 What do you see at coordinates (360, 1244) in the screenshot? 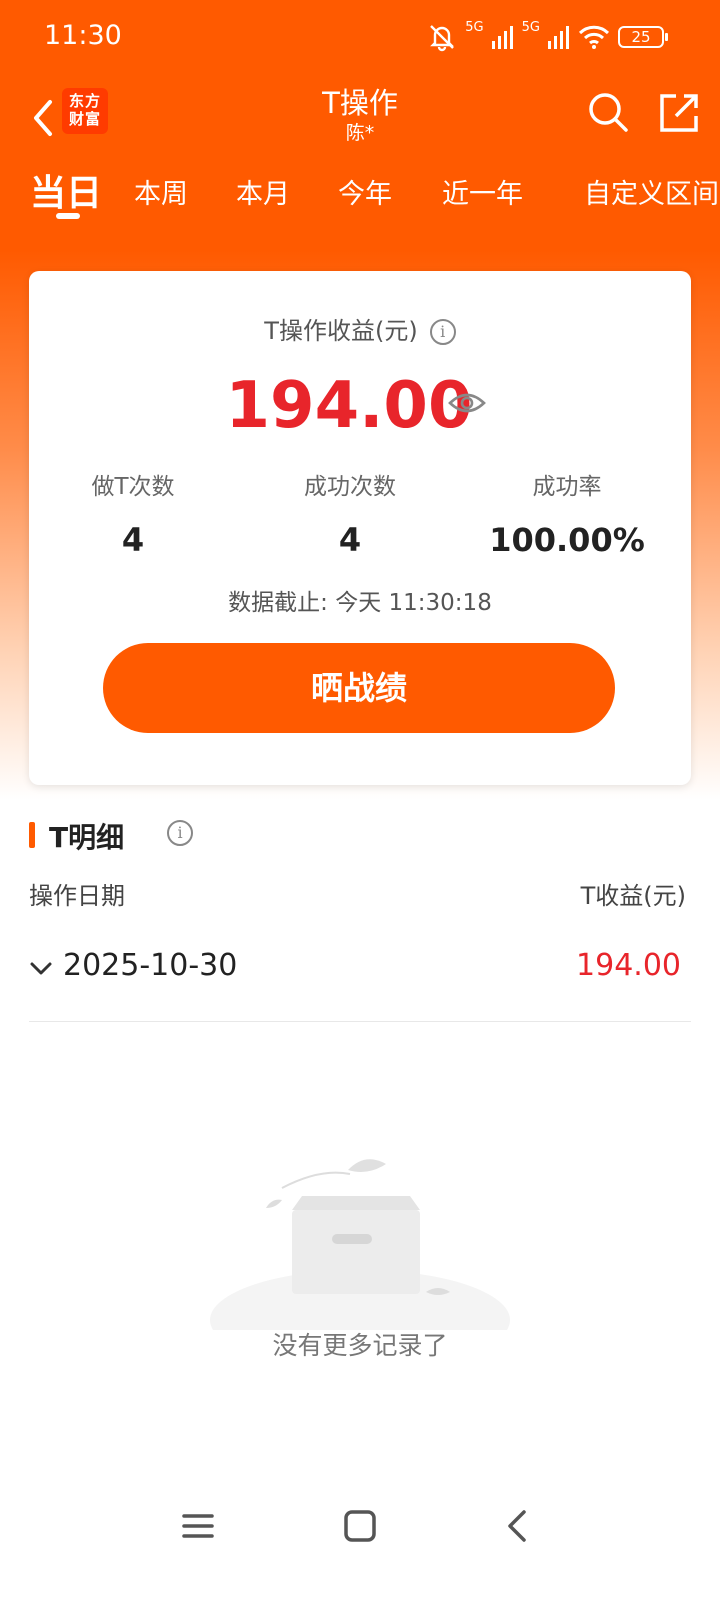
I see `empty-box-illustration` at bounding box center [360, 1244].